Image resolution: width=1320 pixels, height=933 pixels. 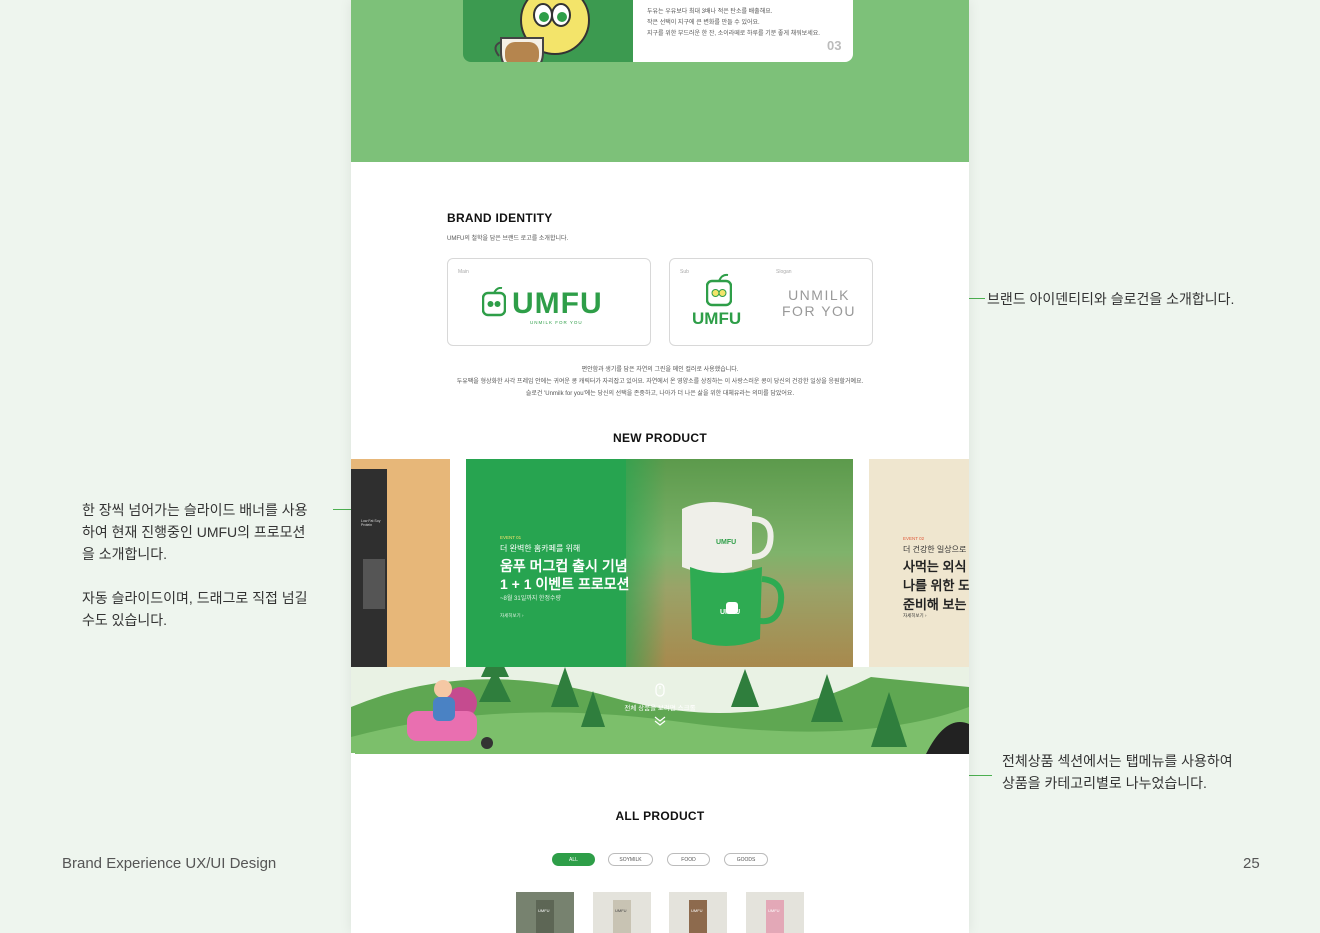 I want to click on all-product-title: ALL PRODUCT, so click(x=660, y=816).